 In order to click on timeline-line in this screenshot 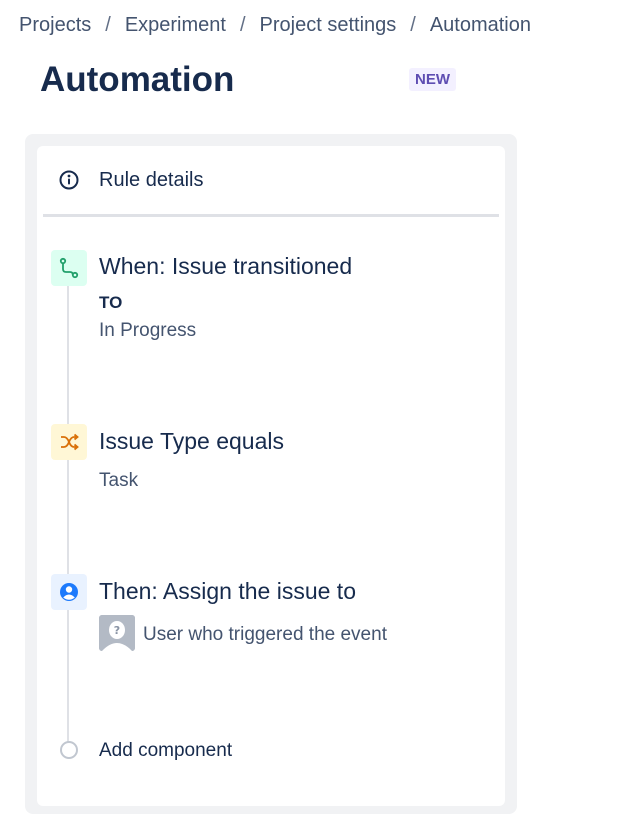, I will do `click(68, 507)`.